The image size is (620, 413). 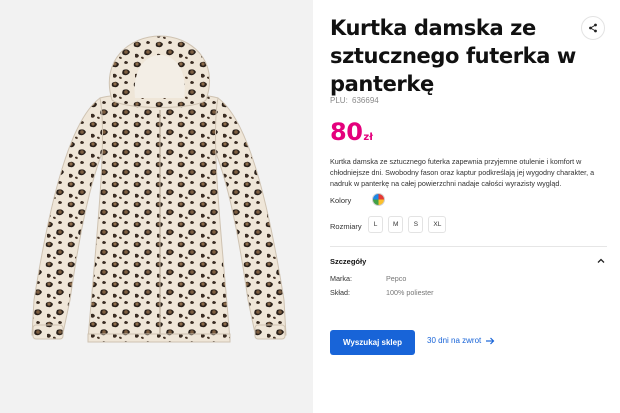 I want to click on plu-value: 636694, so click(x=365, y=100).